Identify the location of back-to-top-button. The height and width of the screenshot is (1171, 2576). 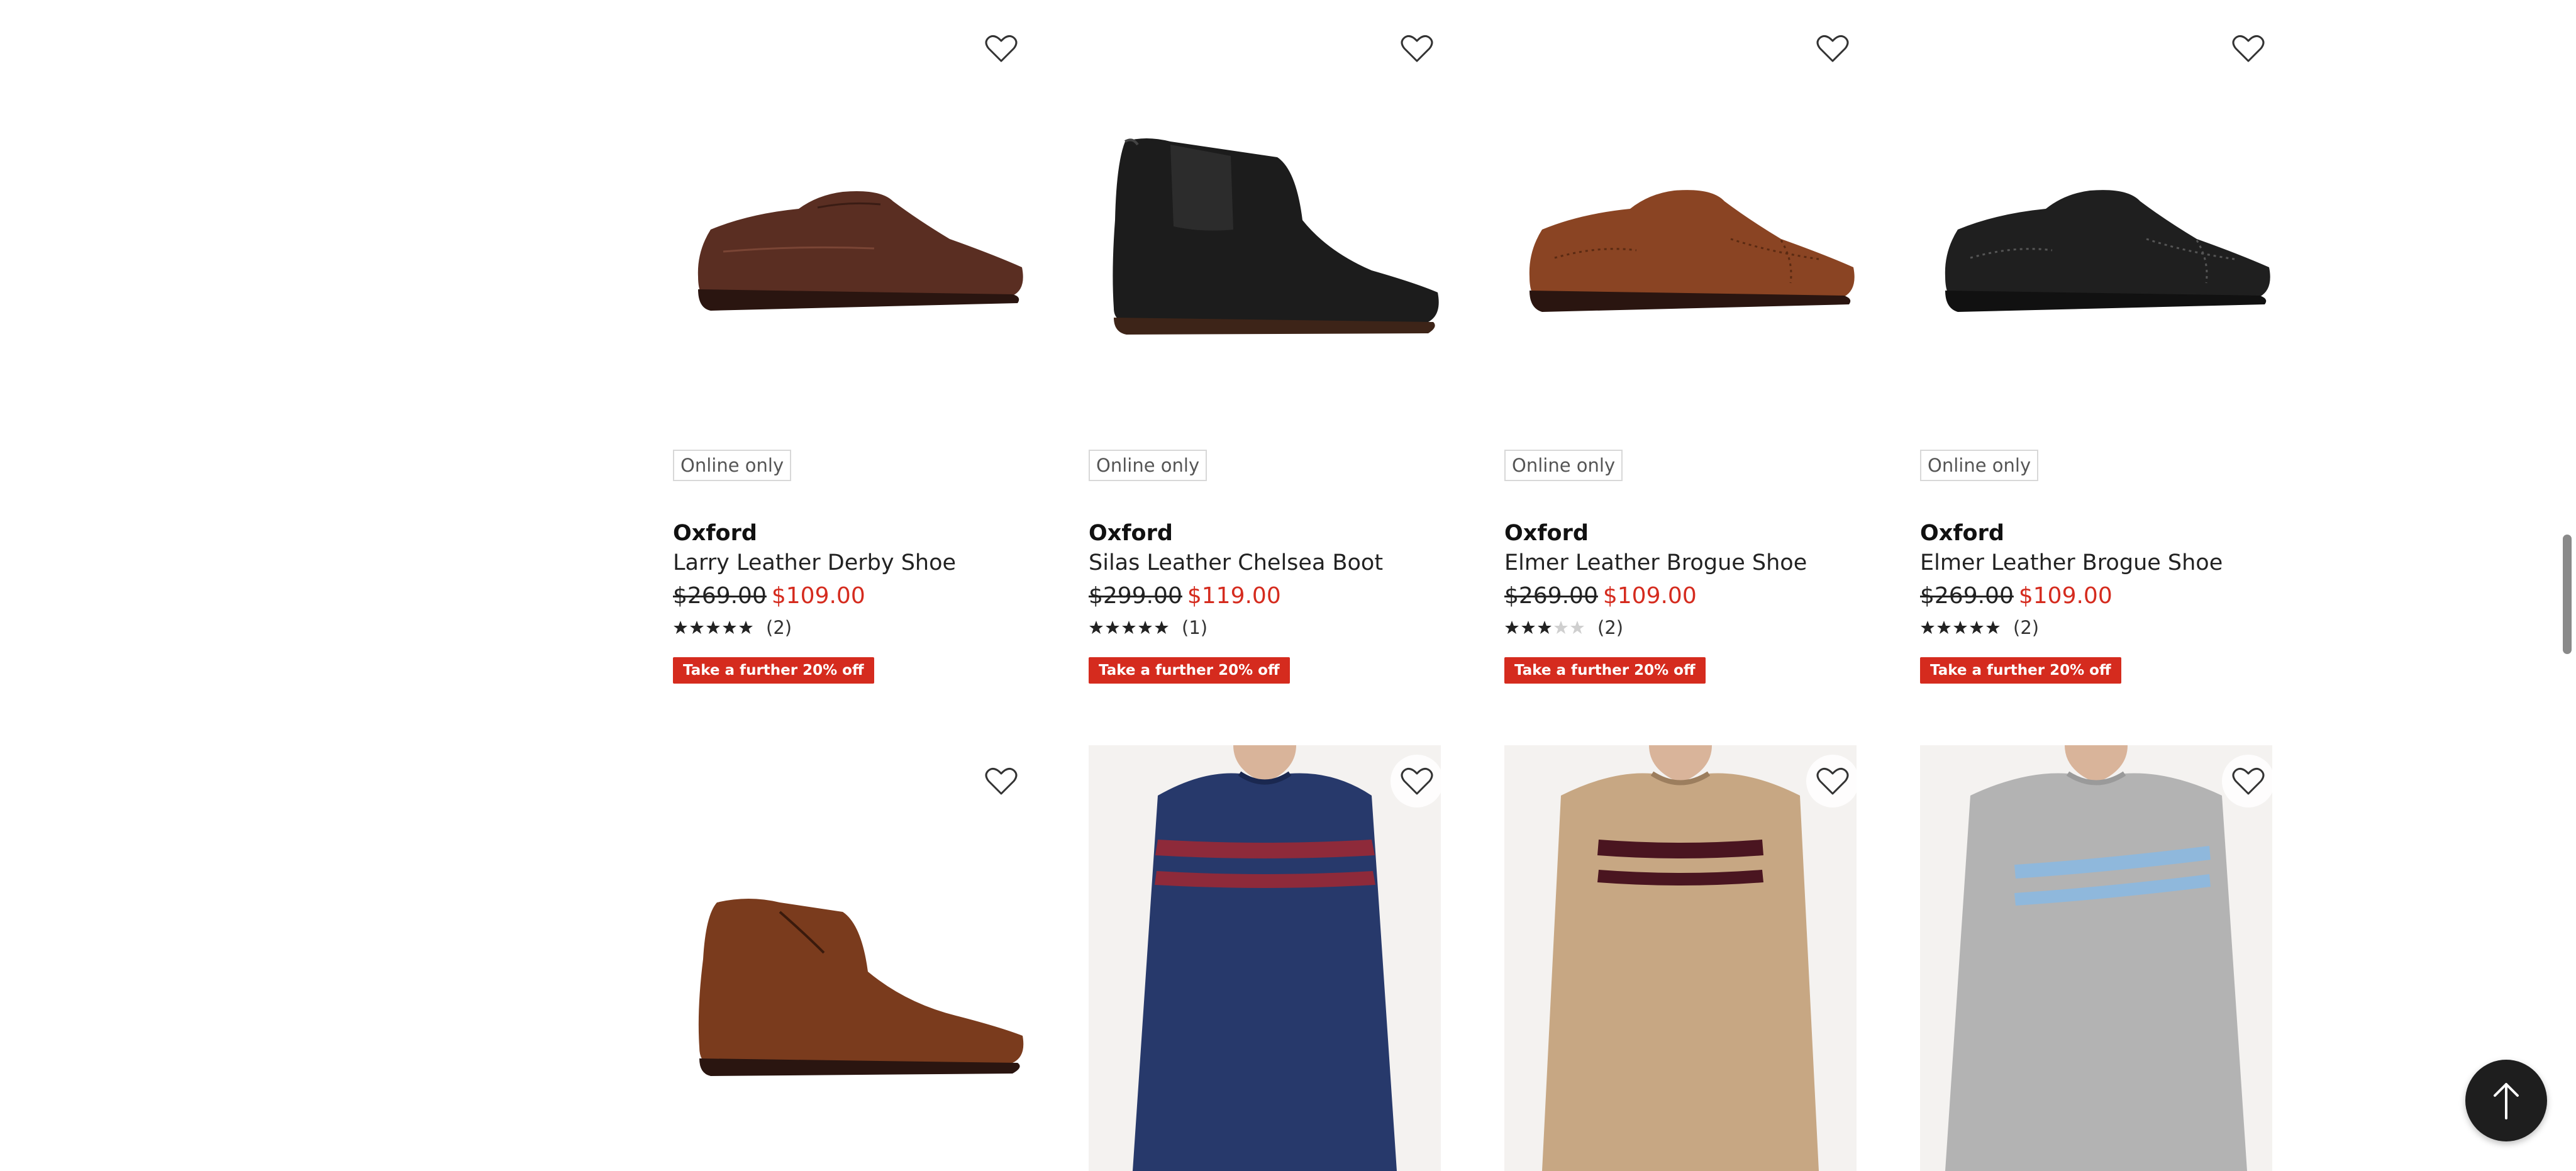
(2506, 1100).